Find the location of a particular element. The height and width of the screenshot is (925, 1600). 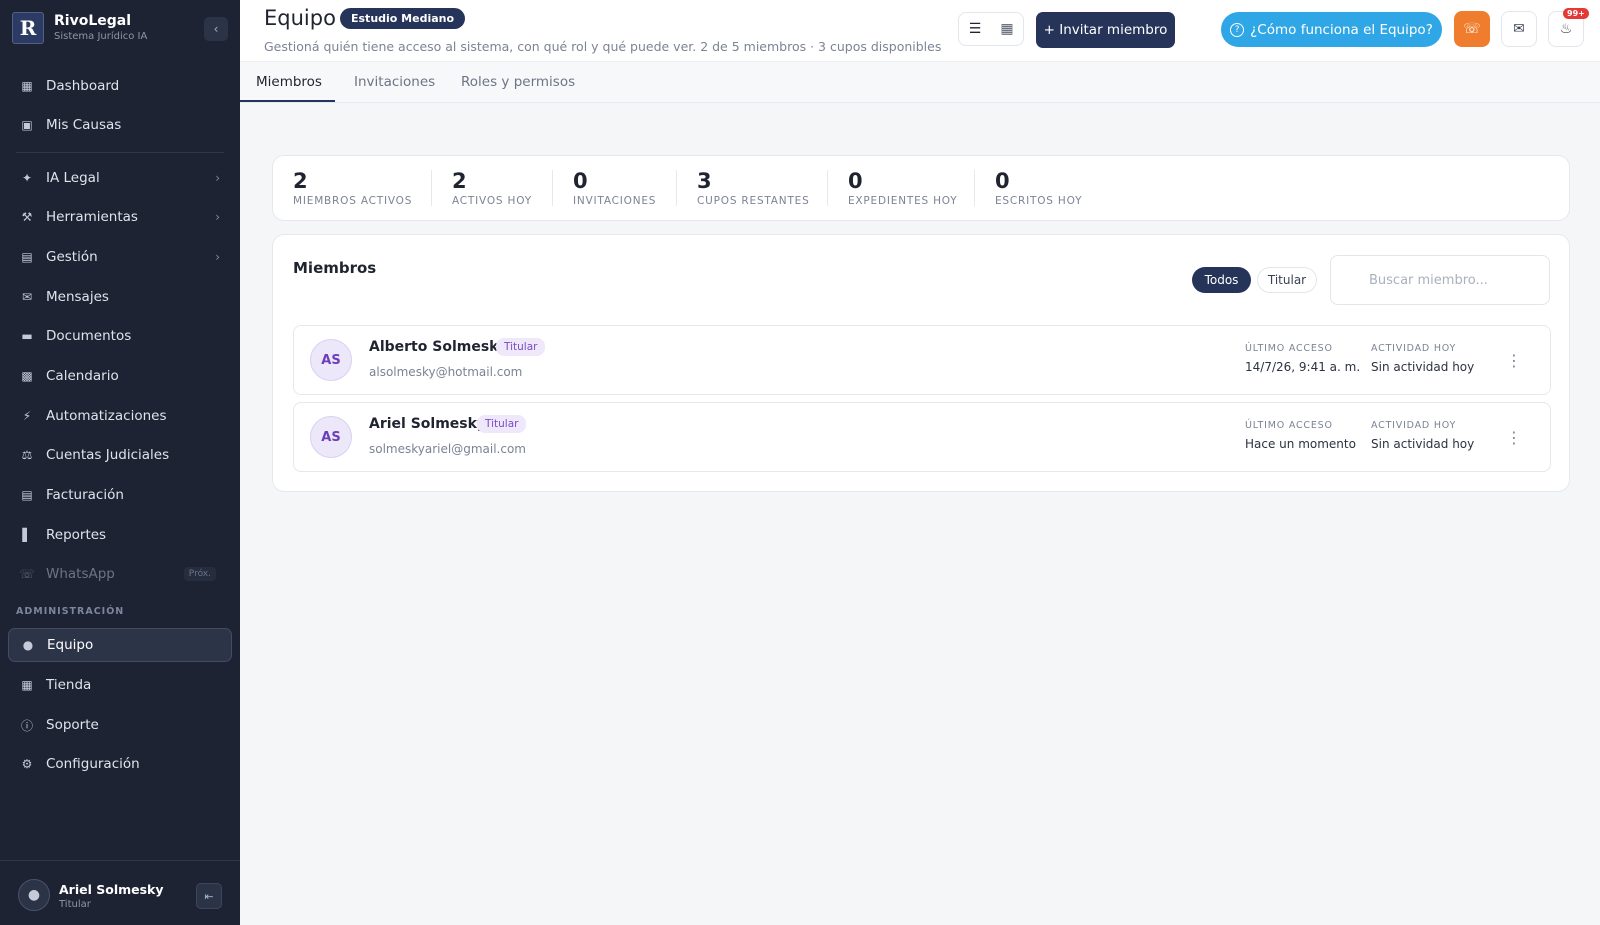

stat-label: MIEMBROS ACTIVOS is located at coordinates (353, 201).